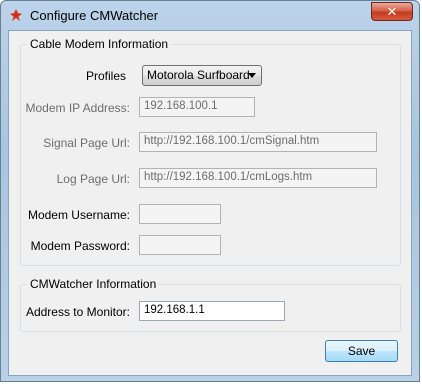  Describe the element at coordinates (197, 107) in the screenshot. I see `modem-ip-field: 192.168.100.1` at that location.